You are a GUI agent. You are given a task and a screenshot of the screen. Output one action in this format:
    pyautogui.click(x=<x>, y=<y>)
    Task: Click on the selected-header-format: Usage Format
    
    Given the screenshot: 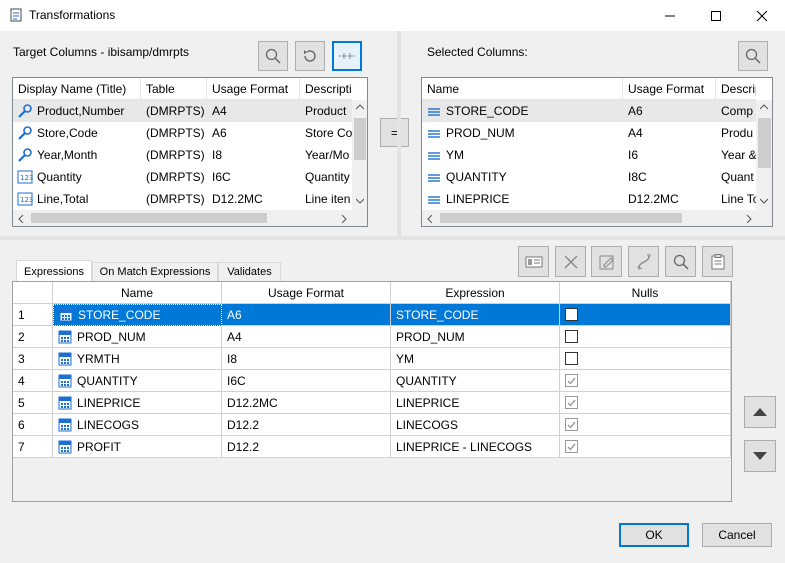 What is the action you would take?
    pyautogui.click(x=669, y=89)
    